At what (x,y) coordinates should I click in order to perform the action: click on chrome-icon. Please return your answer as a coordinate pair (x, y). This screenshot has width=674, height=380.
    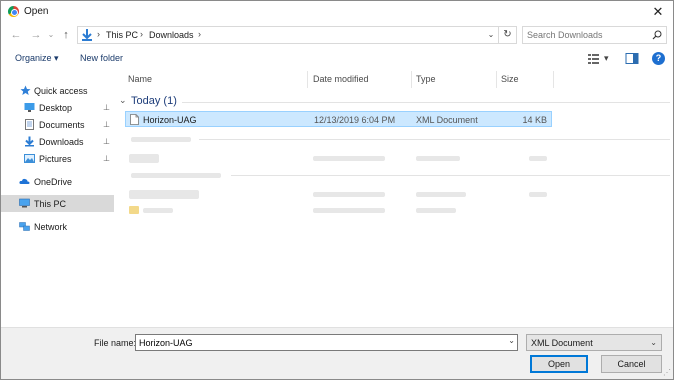
    Looking at the image, I should click on (13, 11).